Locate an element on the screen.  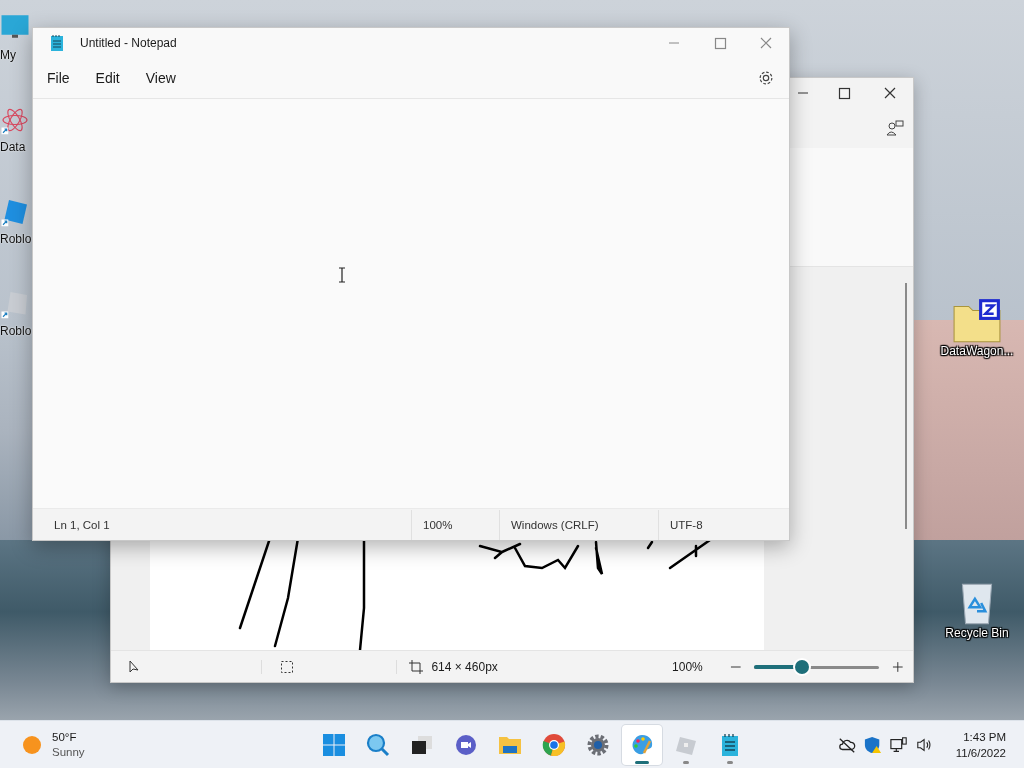
canvas-size-text: 614 × 460px is located at coordinates (464, 666).